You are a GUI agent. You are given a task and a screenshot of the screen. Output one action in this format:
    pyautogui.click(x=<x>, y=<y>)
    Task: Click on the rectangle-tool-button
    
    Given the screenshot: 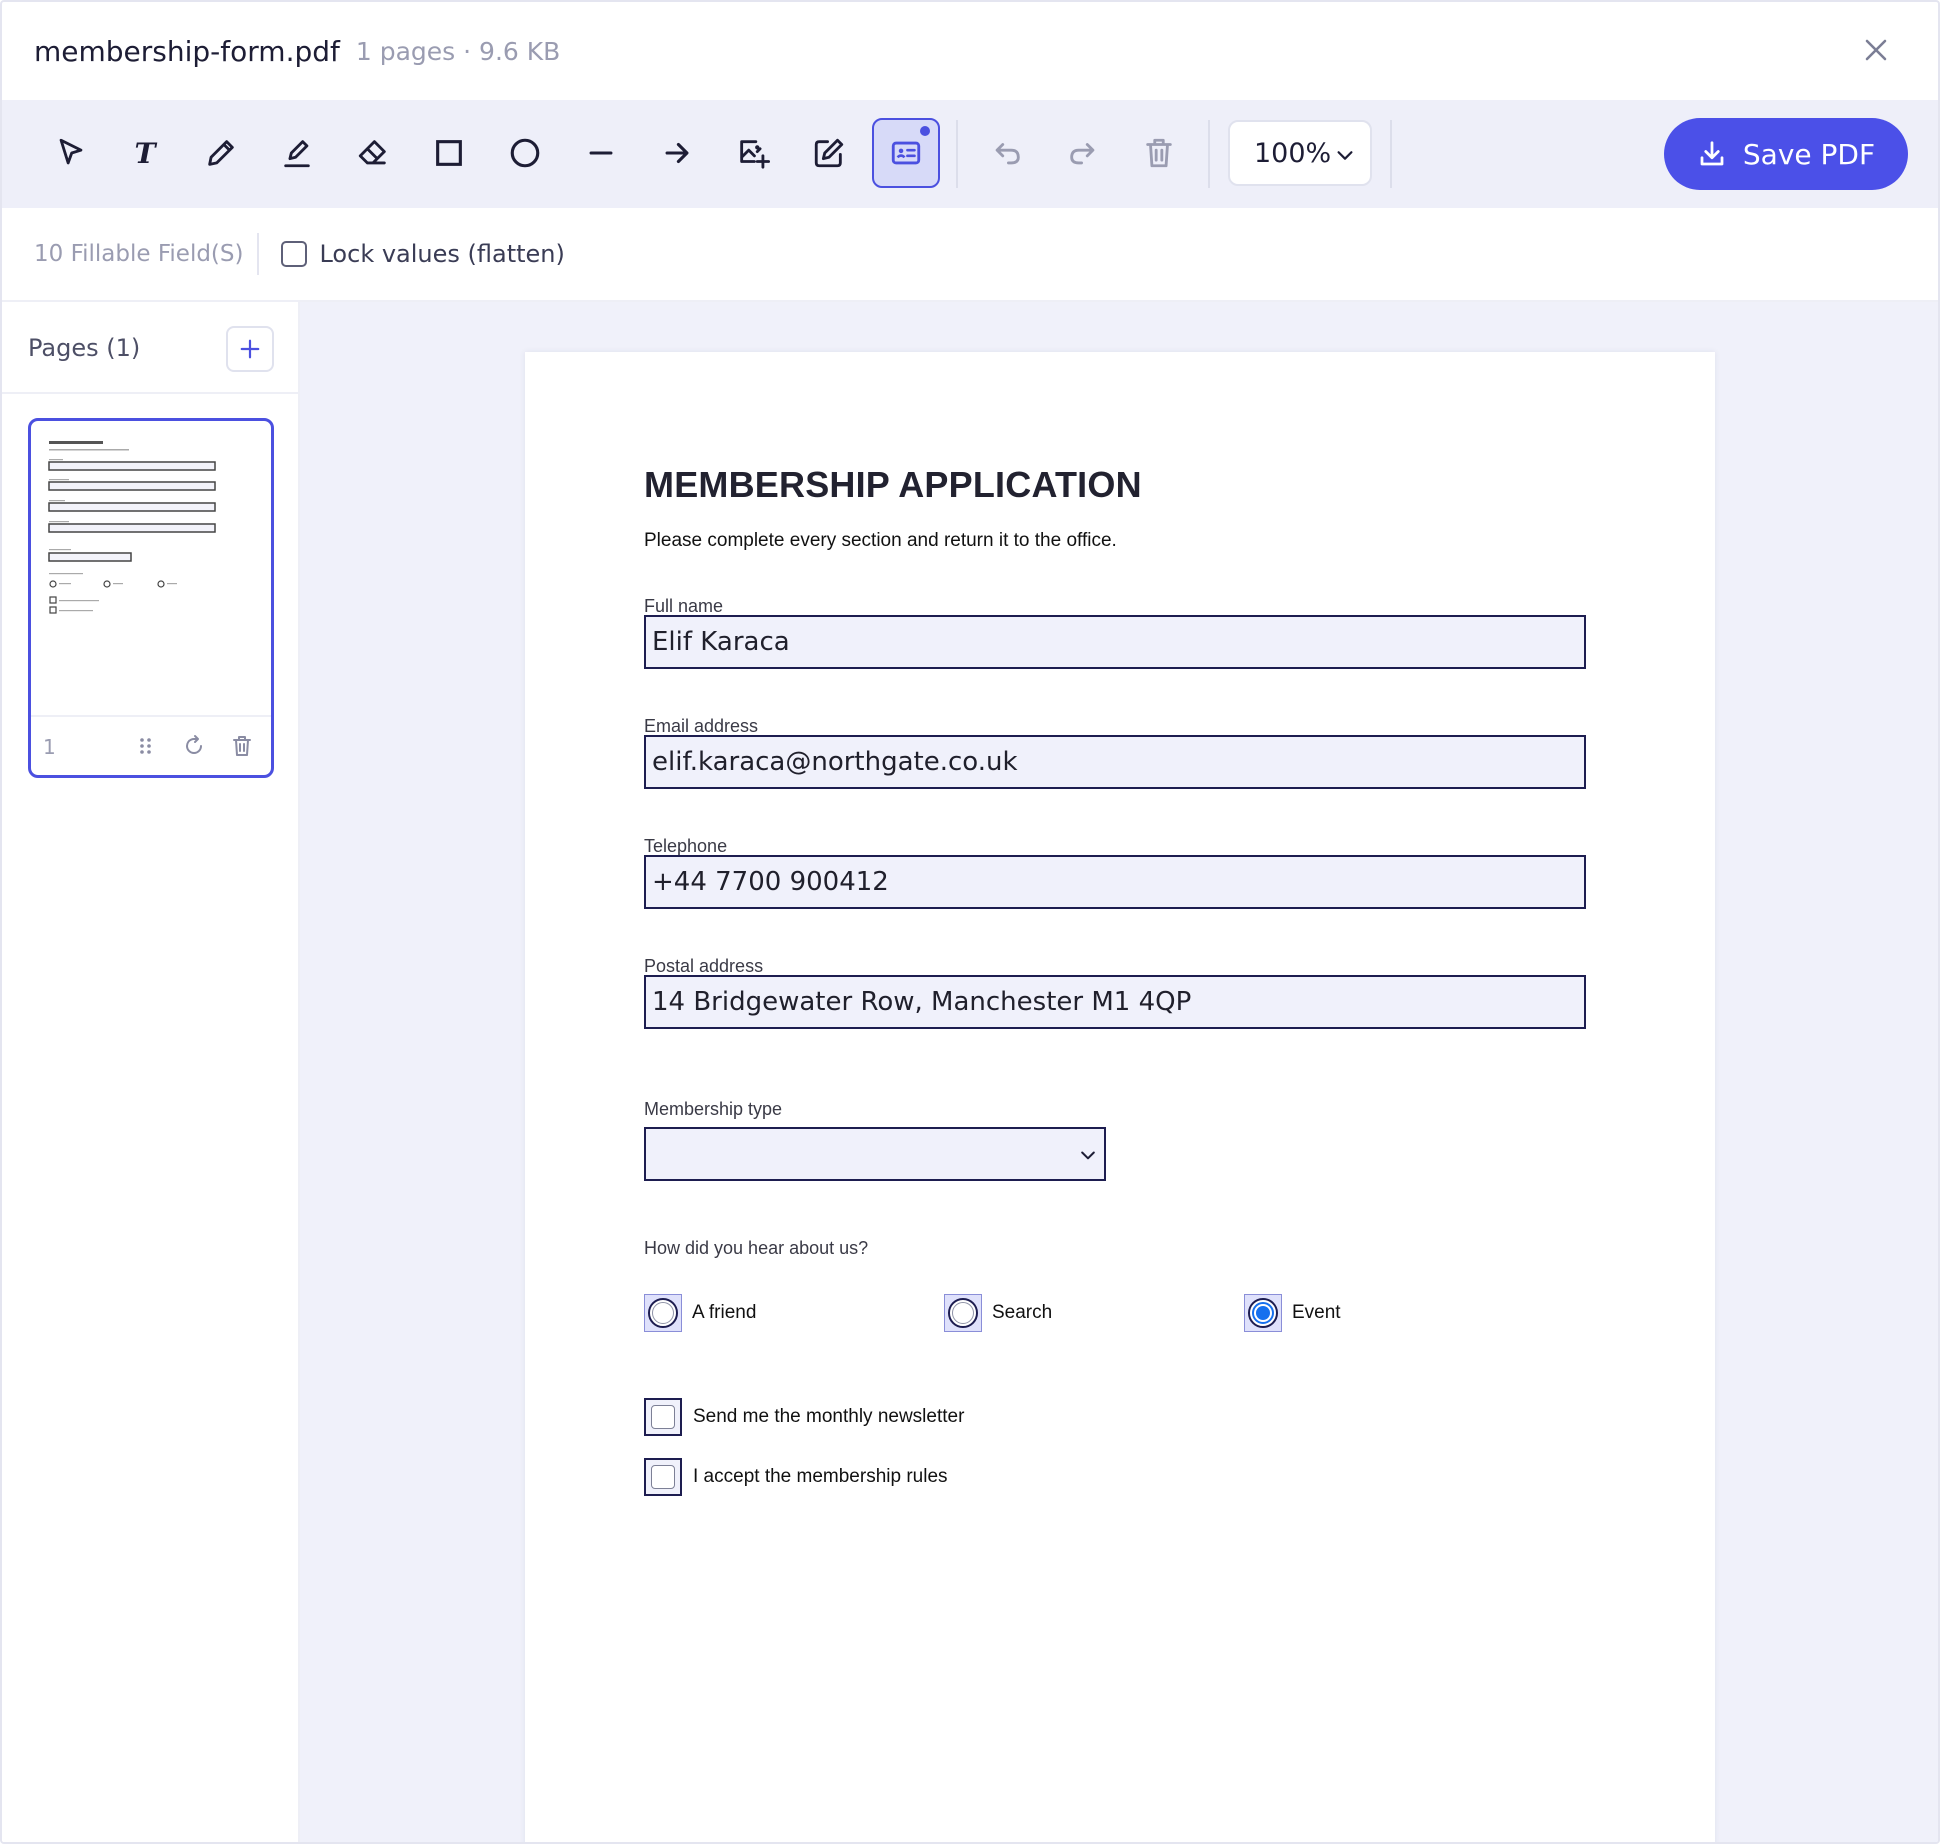 What is the action you would take?
    pyautogui.click(x=449, y=153)
    